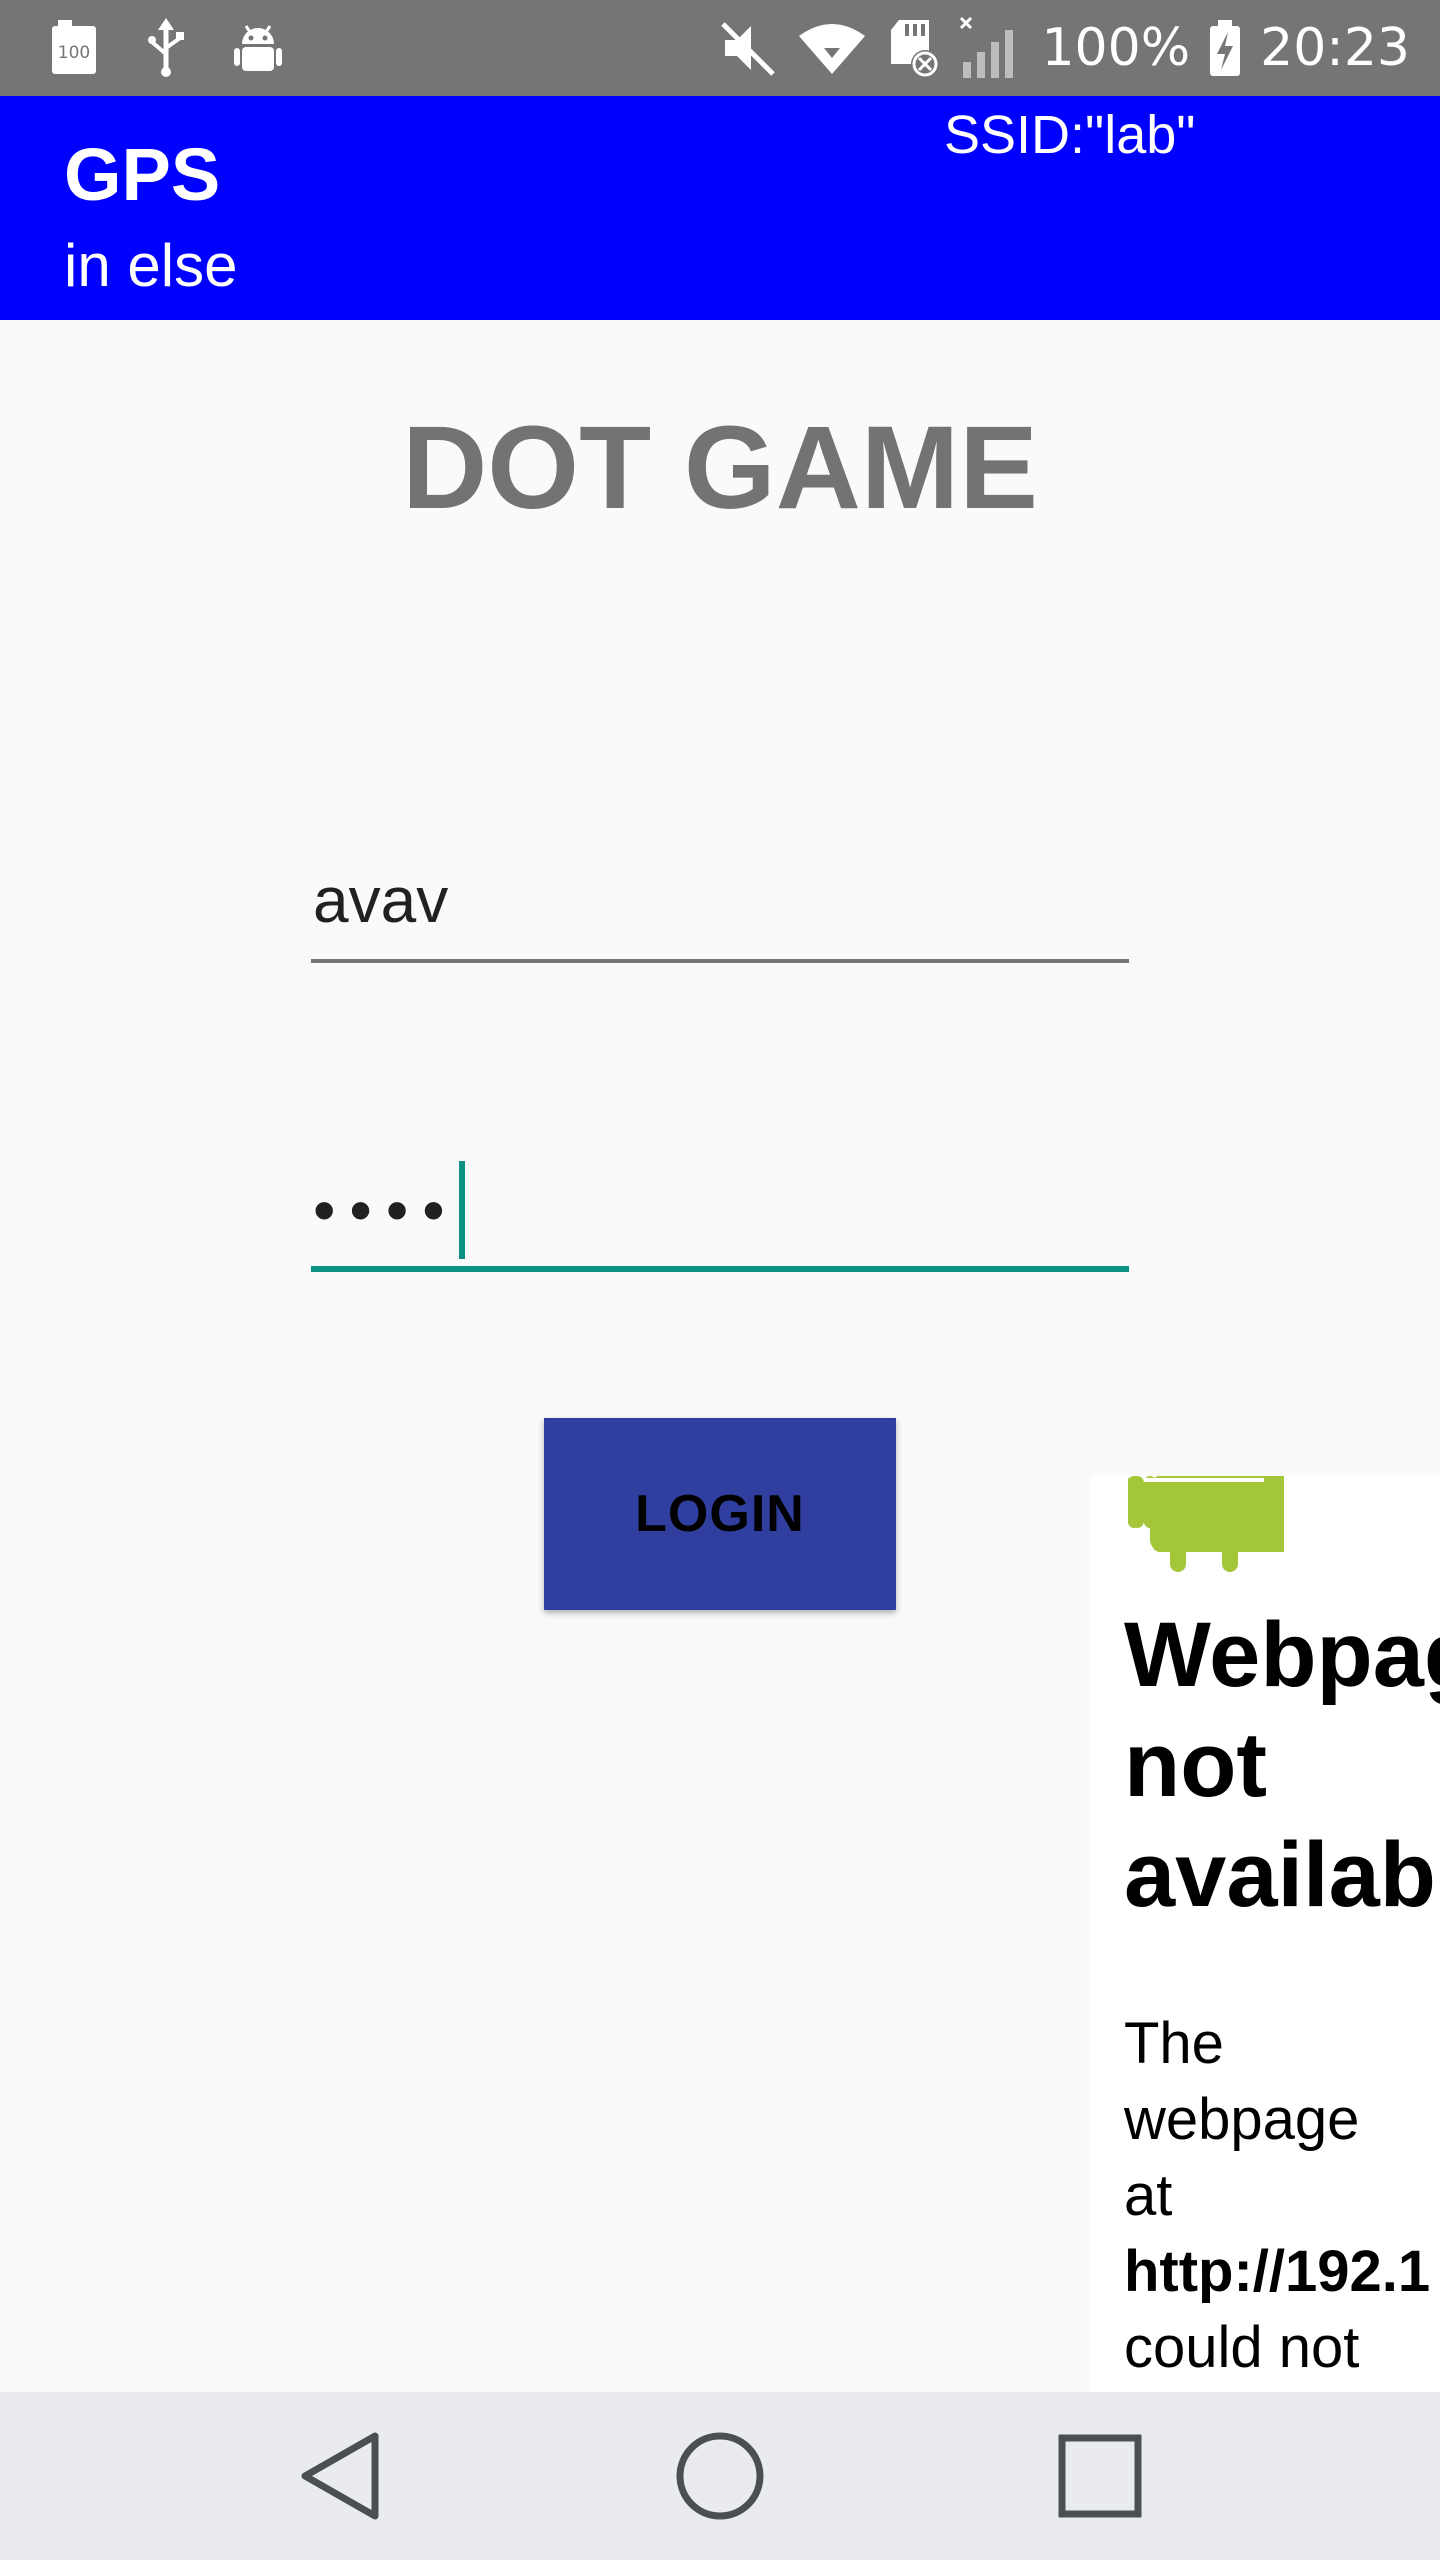  Describe the element at coordinates (1277, 2196) in the screenshot. I see `webview-message: The webpage at http://192.1 could not` at that location.